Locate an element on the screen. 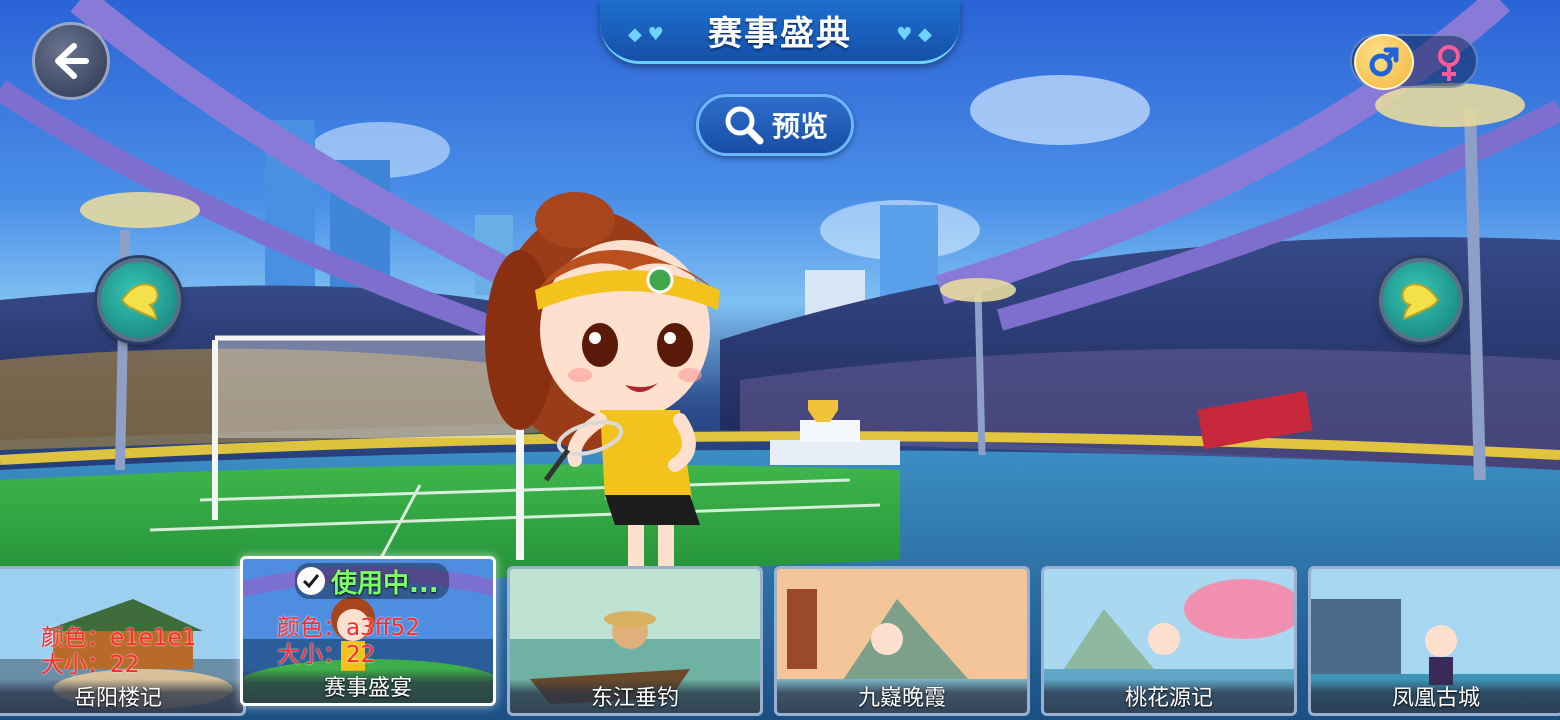 This screenshot has width=1560, height=720. scene-card: 东江垂钓 is located at coordinates (635, 641).